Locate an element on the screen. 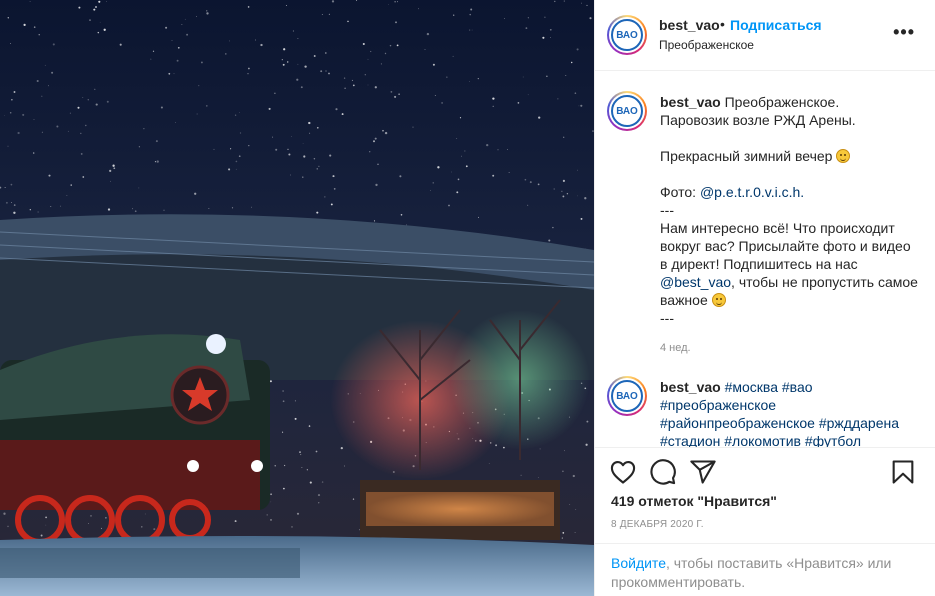 This screenshot has width=935, height=596. caption-avatar: ВАО is located at coordinates (627, 111).